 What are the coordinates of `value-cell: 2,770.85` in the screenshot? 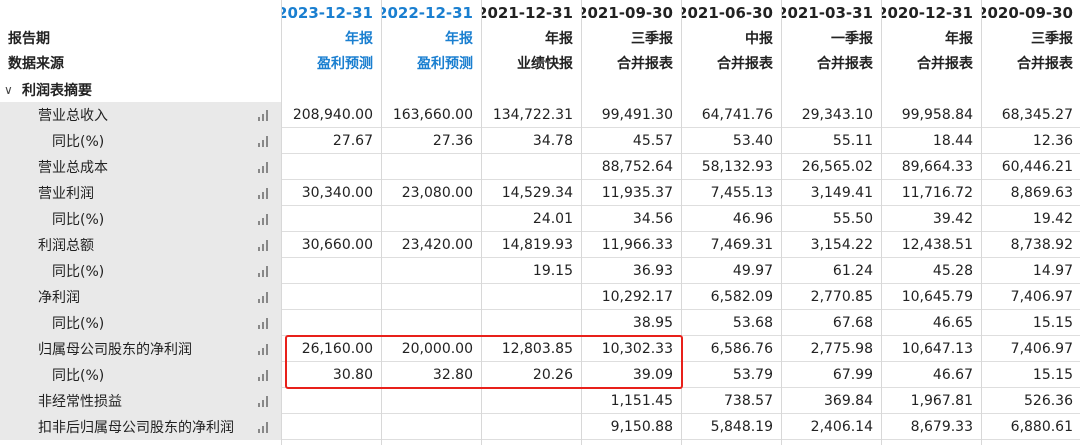 It's located at (841, 297).